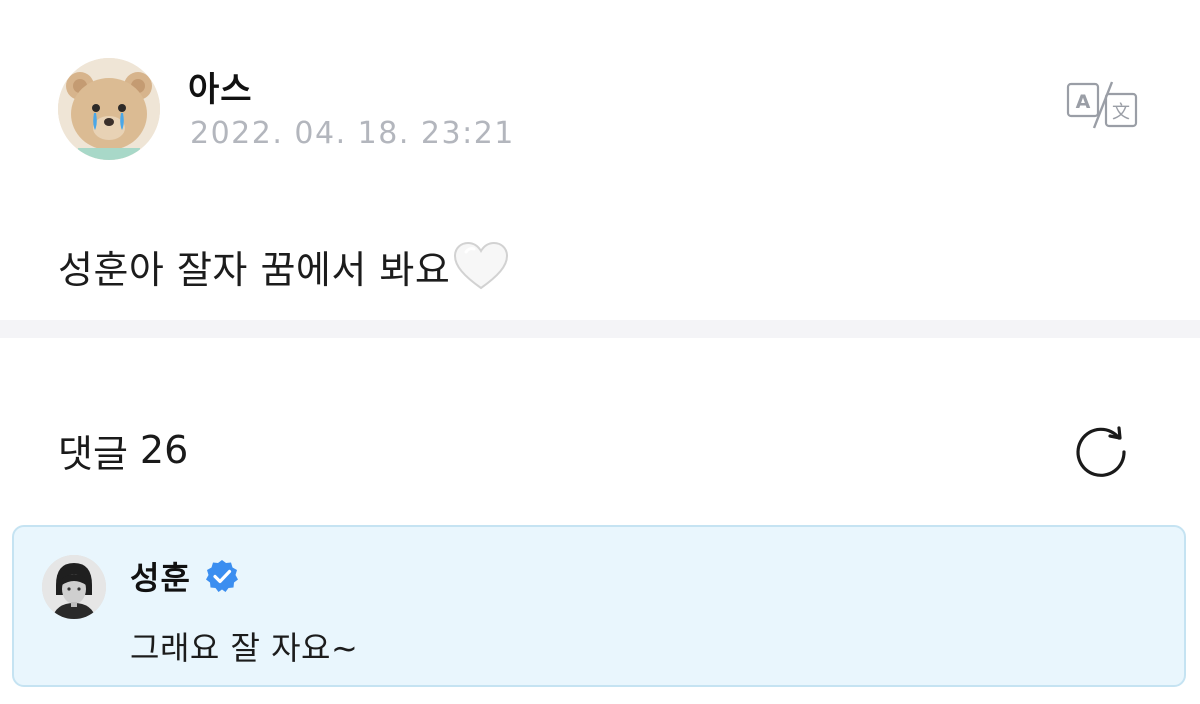 This screenshot has width=1200, height=704. I want to click on translate-button: A 文, so click(1102, 105).